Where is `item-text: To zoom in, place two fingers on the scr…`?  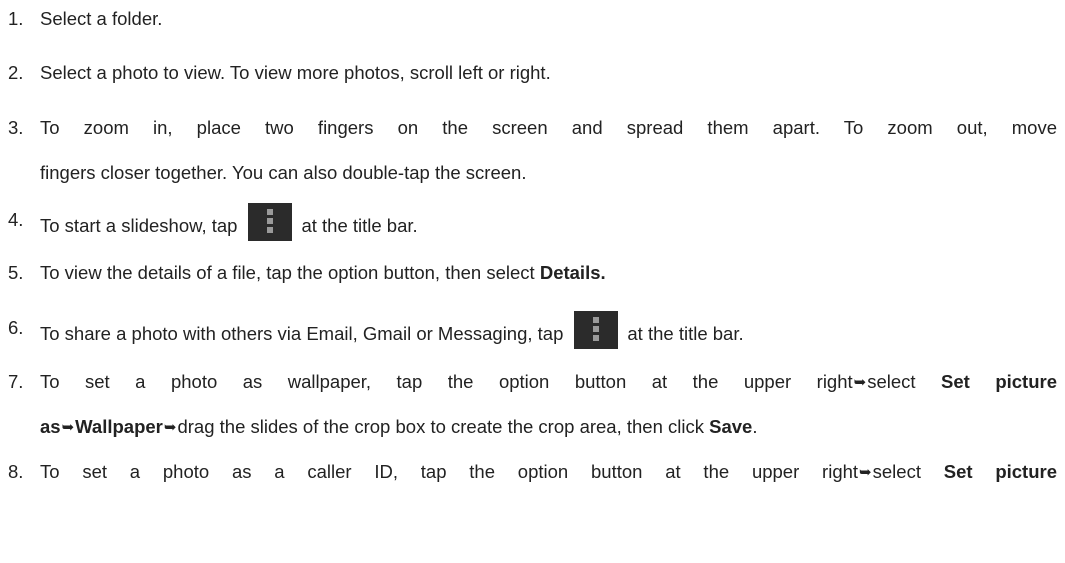 item-text: To zoom in, place two fingers on the scr… is located at coordinates (548, 127).